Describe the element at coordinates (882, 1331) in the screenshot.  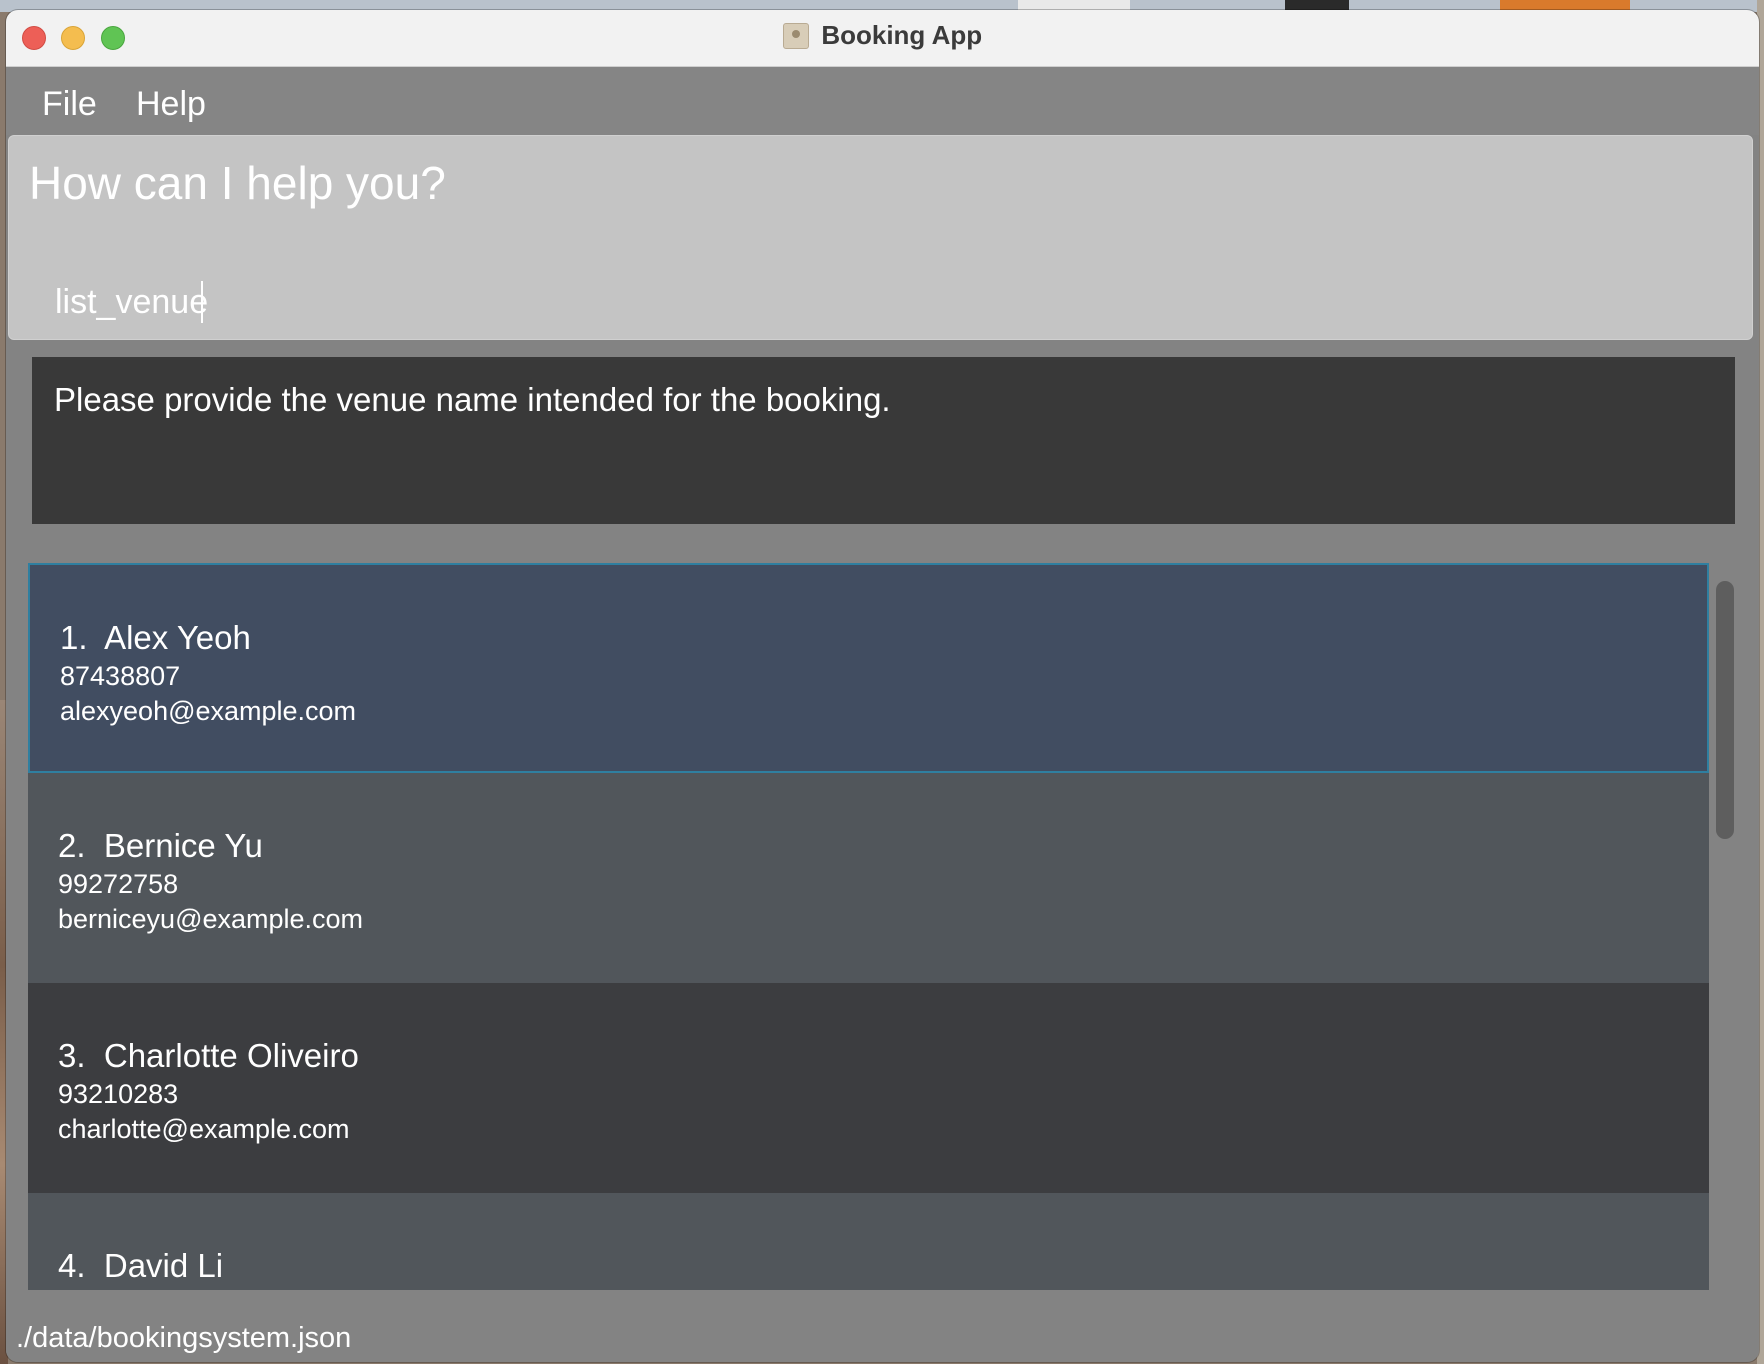
I see `status-bar: ./data/bookingsystem.json` at that location.